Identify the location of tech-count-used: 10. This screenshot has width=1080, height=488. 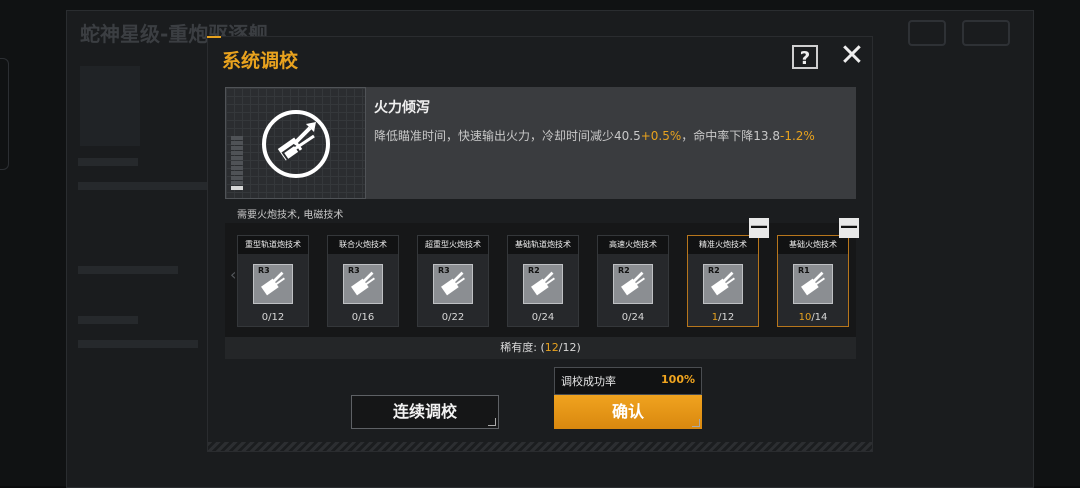
(805, 317).